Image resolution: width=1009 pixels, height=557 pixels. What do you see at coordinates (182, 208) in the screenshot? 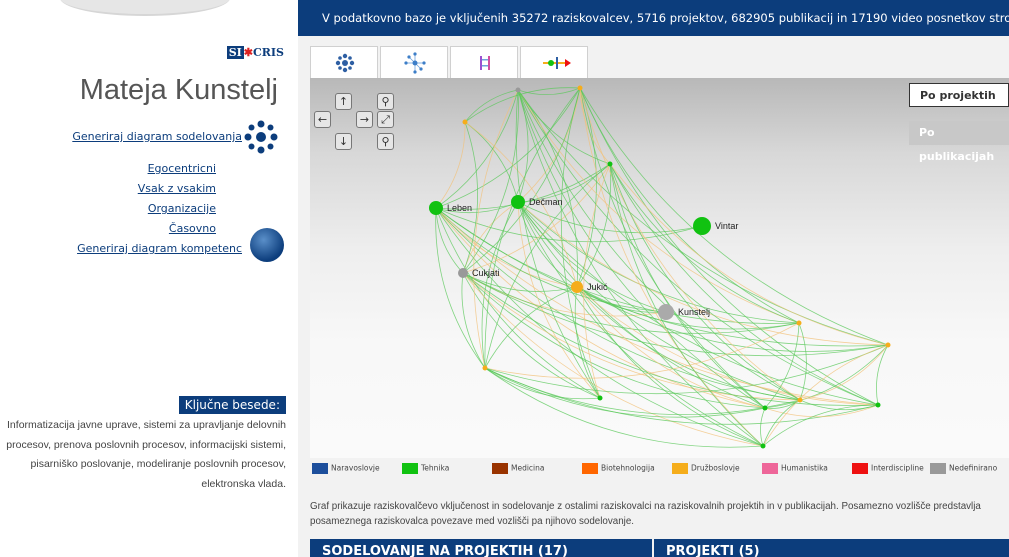
I see `link-organizacije: Organizacije` at bounding box center [182, 208].